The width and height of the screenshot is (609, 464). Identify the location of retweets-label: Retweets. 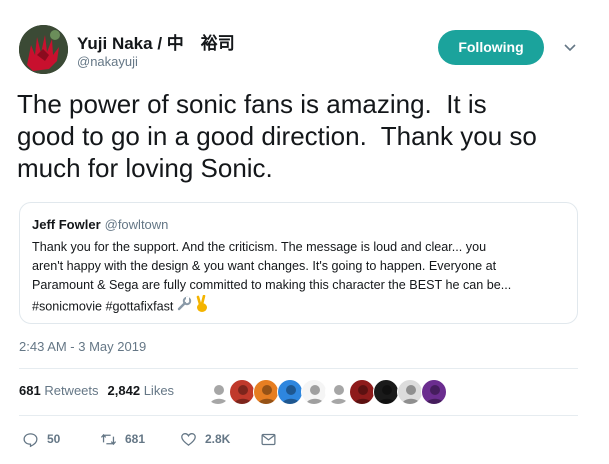
(71, 390).